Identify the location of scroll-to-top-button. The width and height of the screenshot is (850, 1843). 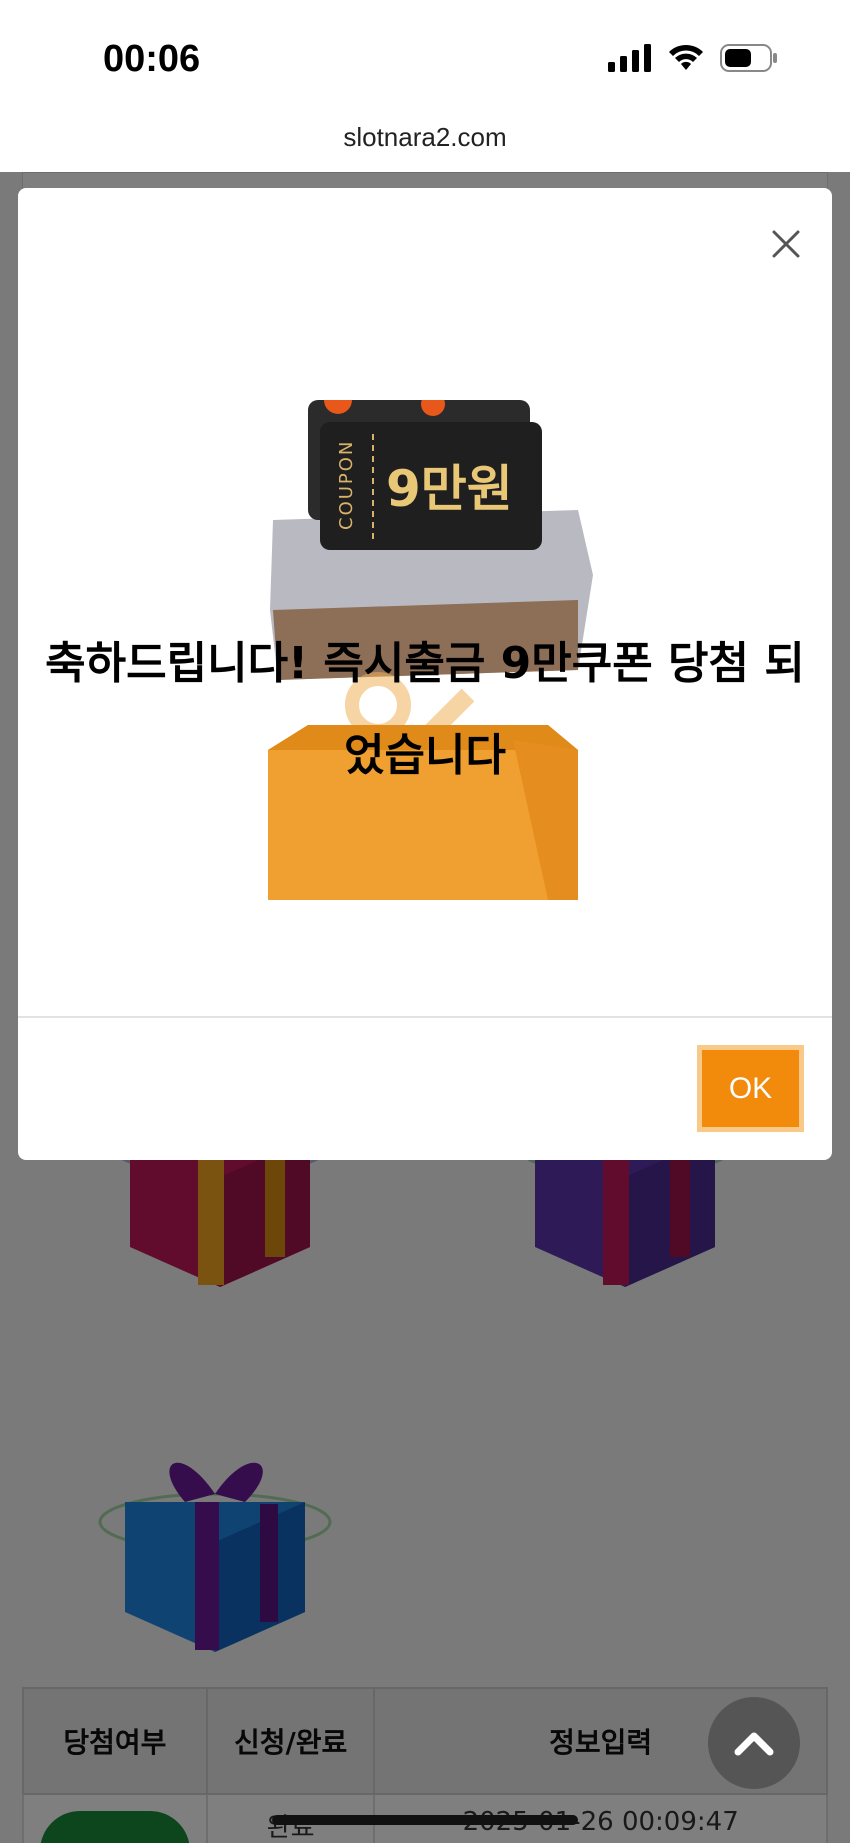
(754, 1743).